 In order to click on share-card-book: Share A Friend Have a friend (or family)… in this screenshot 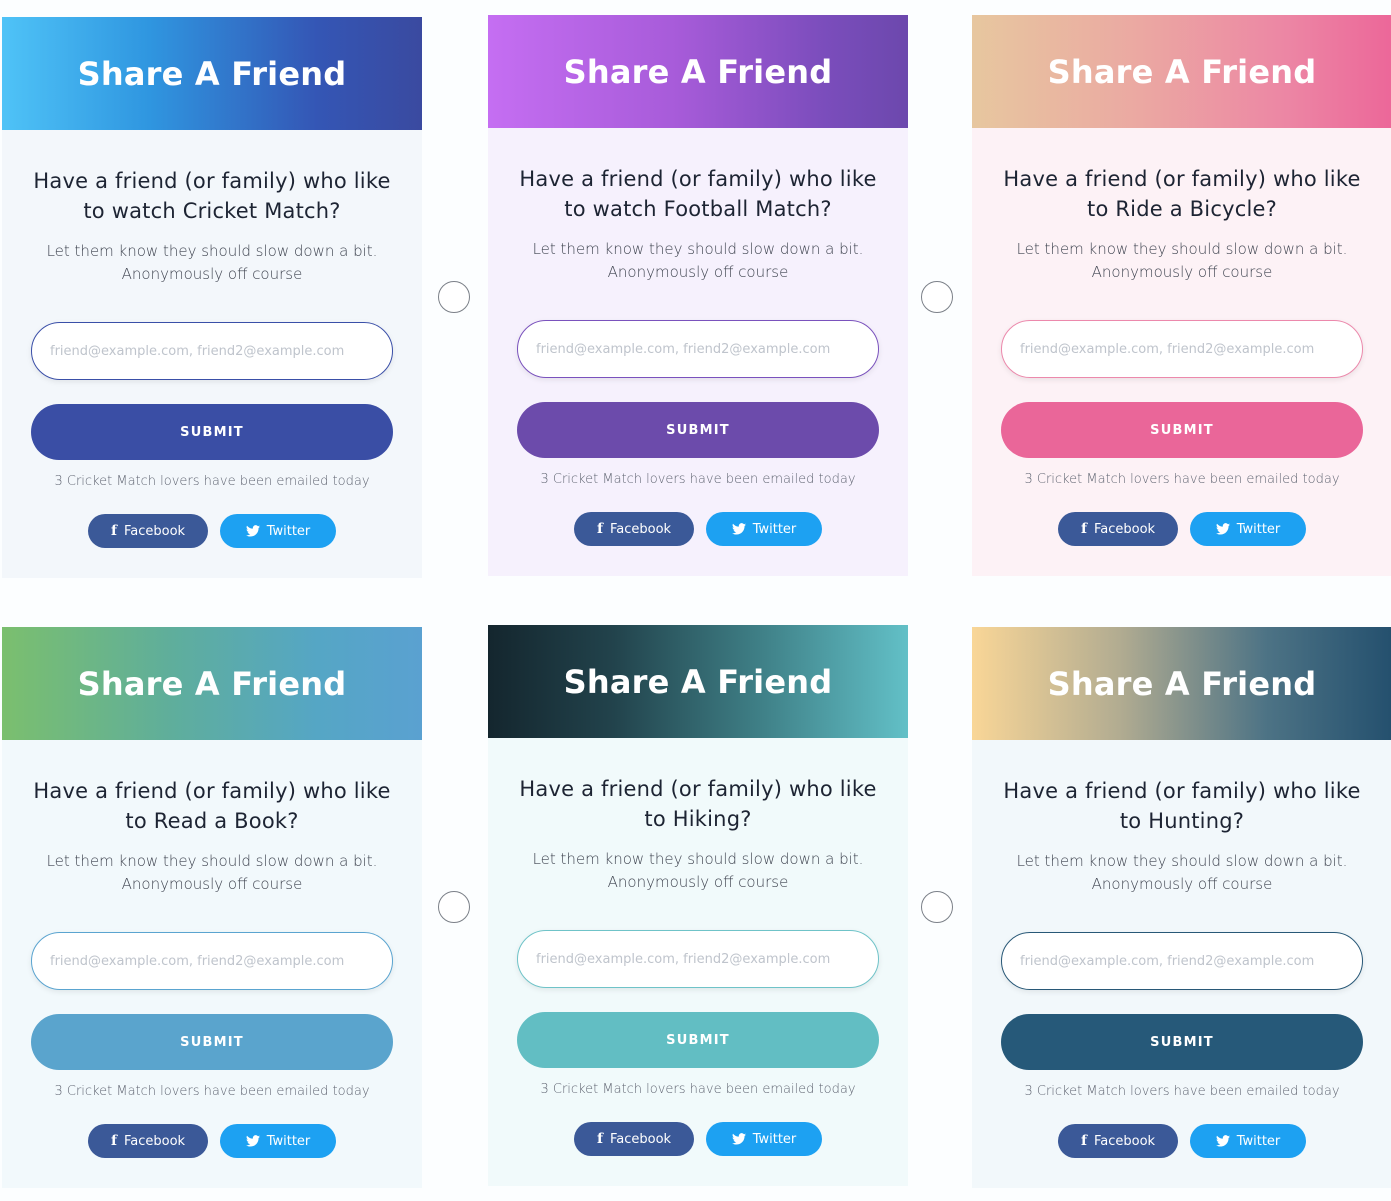, I will do `click(212, 907)`.